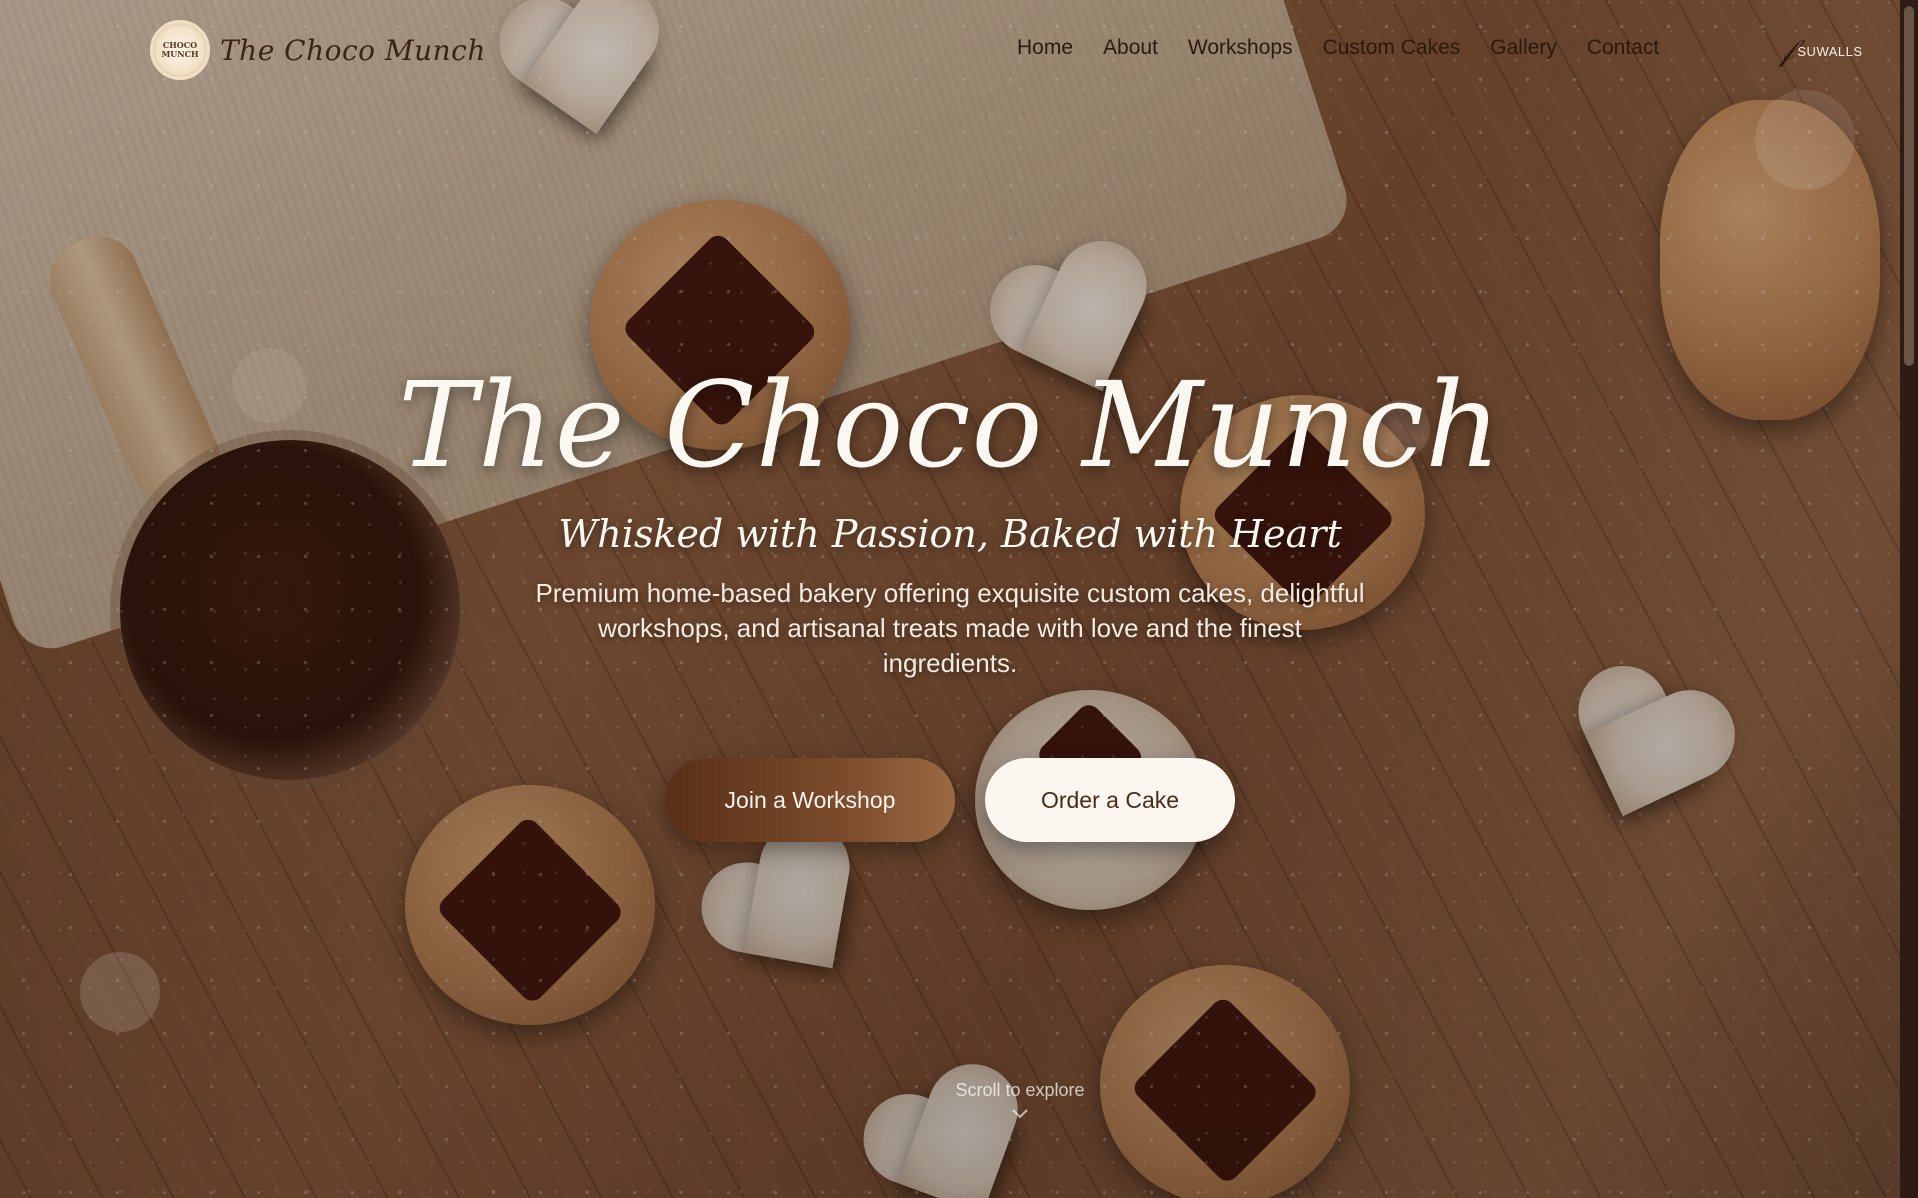 This screenshot has width=1918, height=1198. What do you see at coordinates (1240, 48) in the screenshot?
I see `nav-link-workshops: Workshops` at bounding box center [1240, 48].